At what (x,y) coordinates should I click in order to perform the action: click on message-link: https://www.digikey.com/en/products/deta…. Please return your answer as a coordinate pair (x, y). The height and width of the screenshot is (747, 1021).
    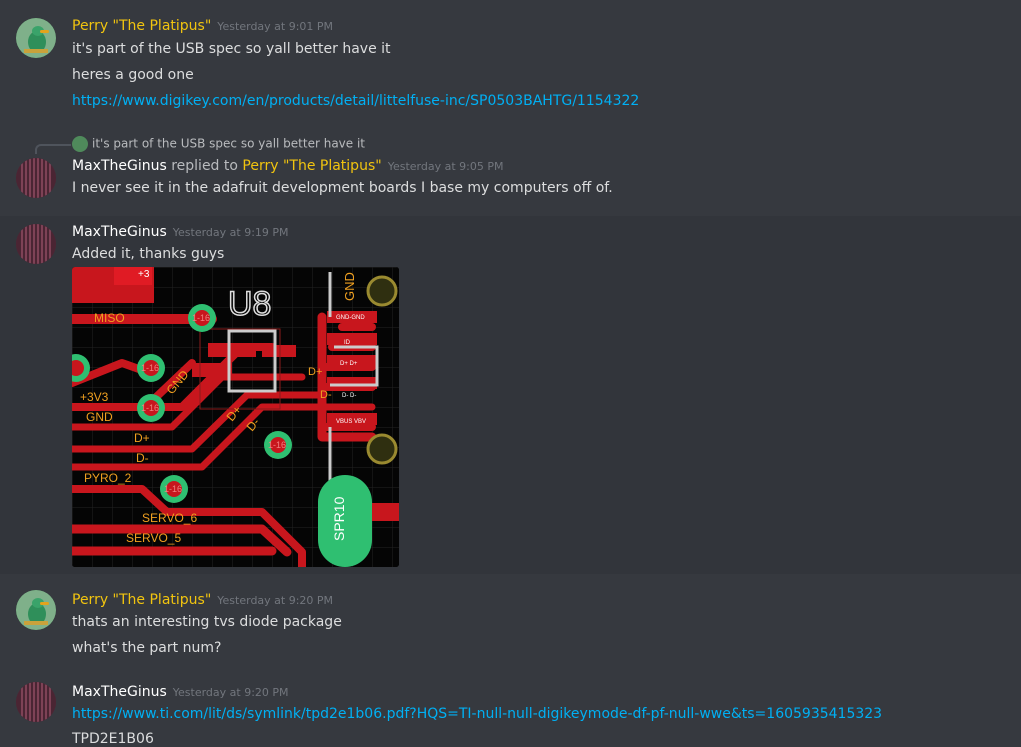
    Looking at the image, I should click on (355, 101).